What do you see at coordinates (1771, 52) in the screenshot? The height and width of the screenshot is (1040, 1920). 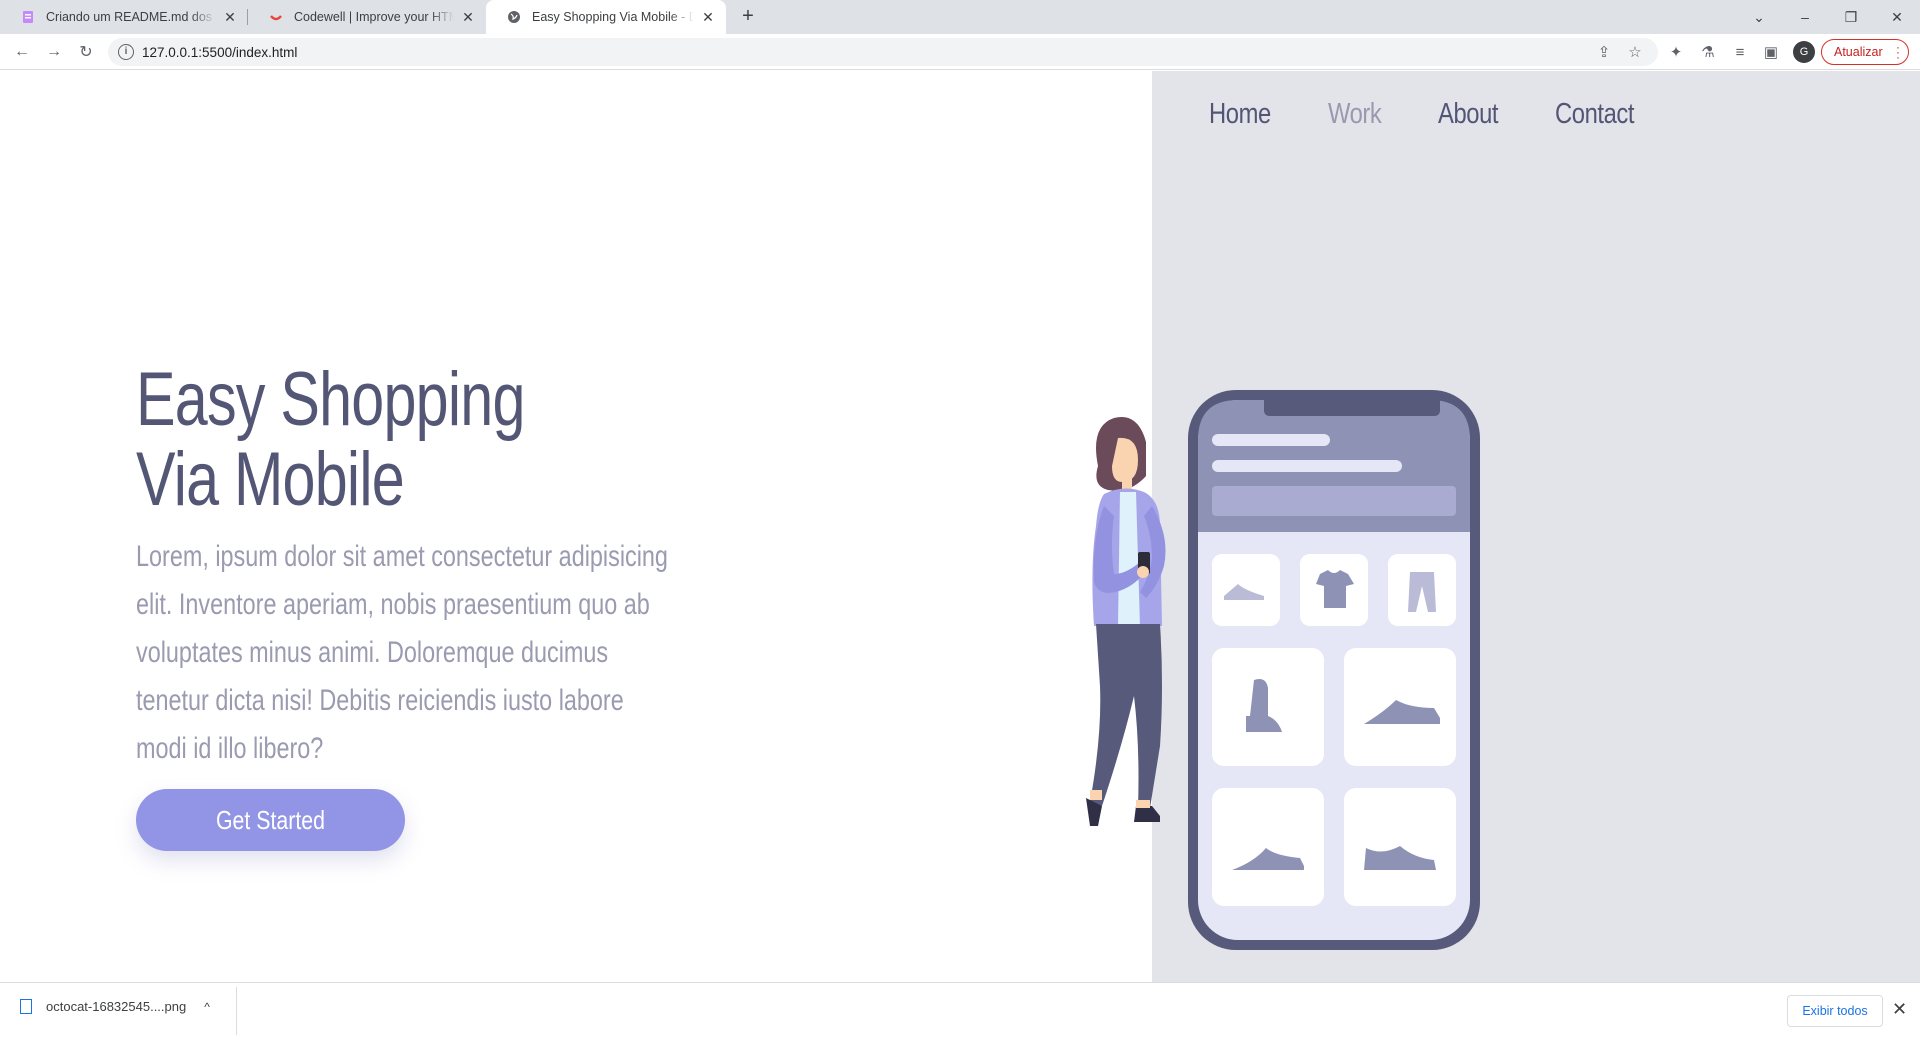 I see `side-panel-icon: ▣` at bounding box center [1771, 52].